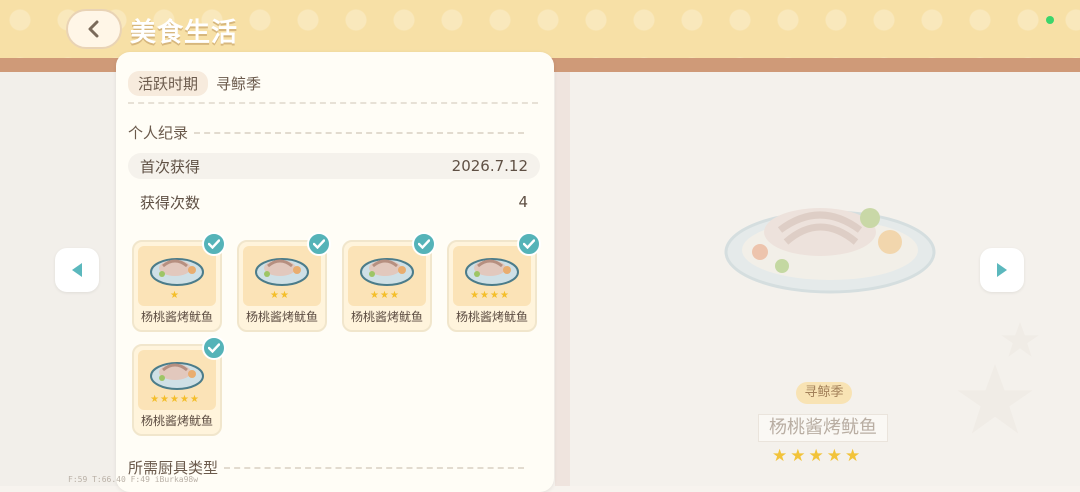  Describe the element at coordinates (1050, 20) in the screenshot. I see `status-dot` at that location.